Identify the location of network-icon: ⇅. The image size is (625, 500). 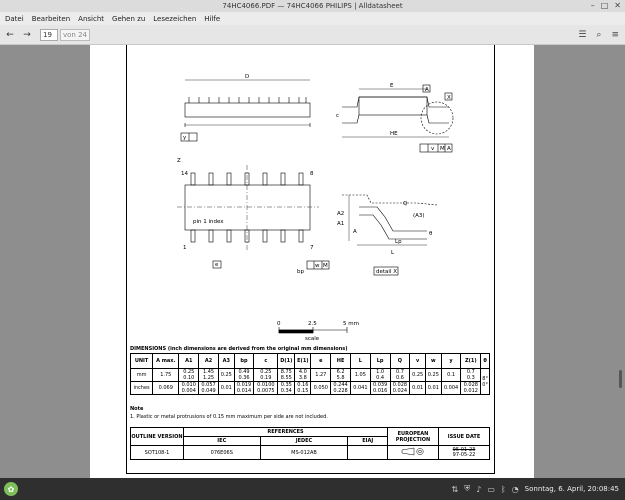
(455, 489).